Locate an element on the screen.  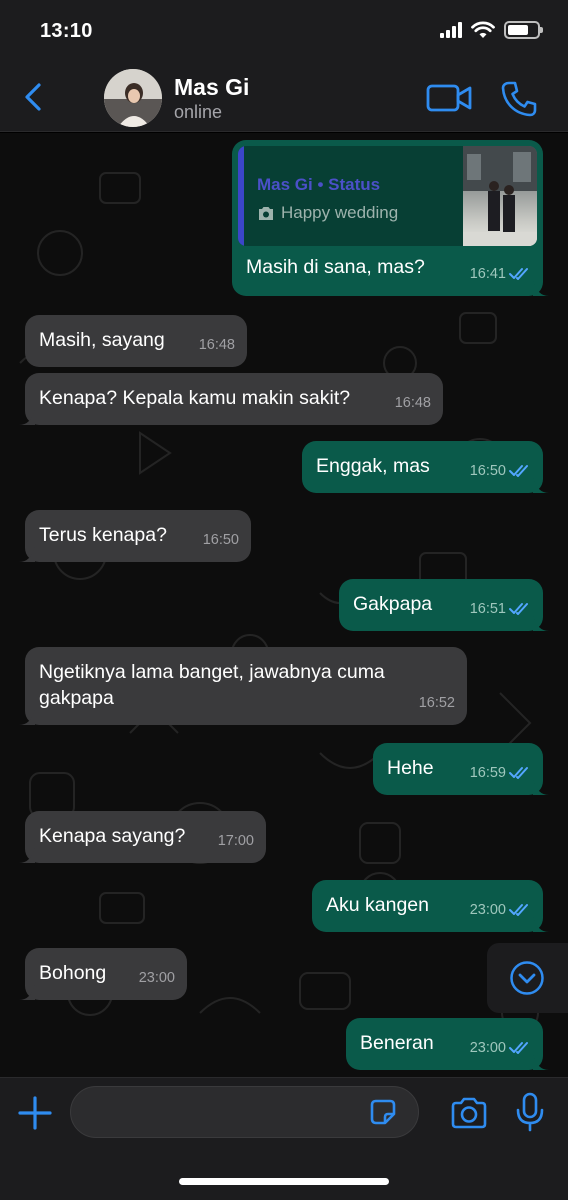
message-input is located at coordinates (244, 1112).